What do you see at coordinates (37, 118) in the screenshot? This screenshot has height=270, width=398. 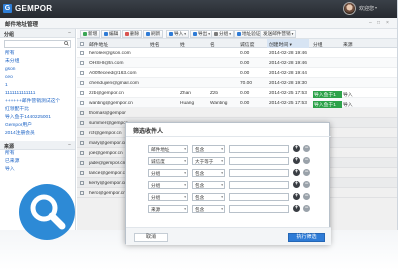 I see `sidebar-group-item: 导入鱼于1440225001` at bounding box center [37, 118].